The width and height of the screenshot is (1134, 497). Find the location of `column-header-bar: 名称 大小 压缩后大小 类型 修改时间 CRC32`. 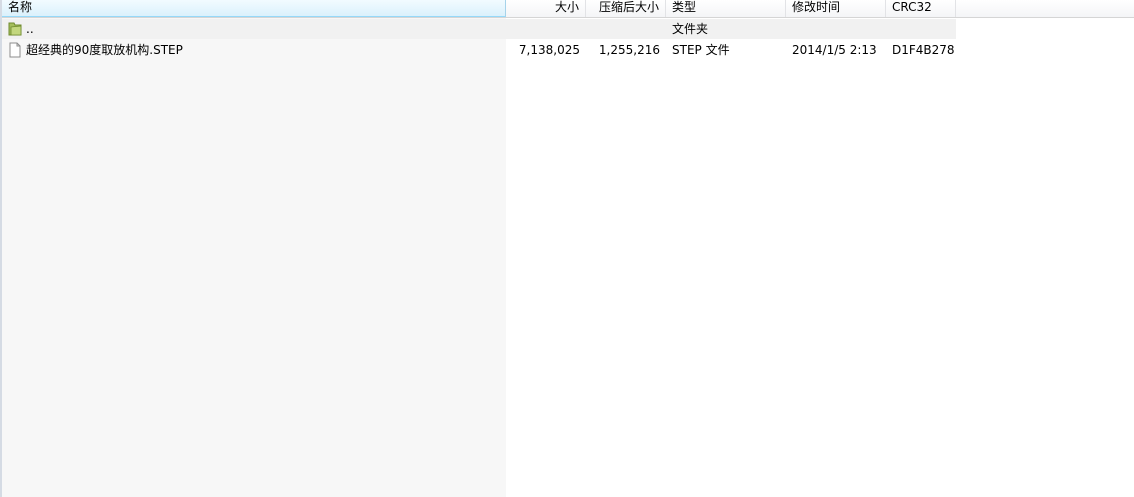

column-header-bar: 名称 大小 压缩后大小 类型 修改时间 CRC32 is located at coordinates (568, 9).